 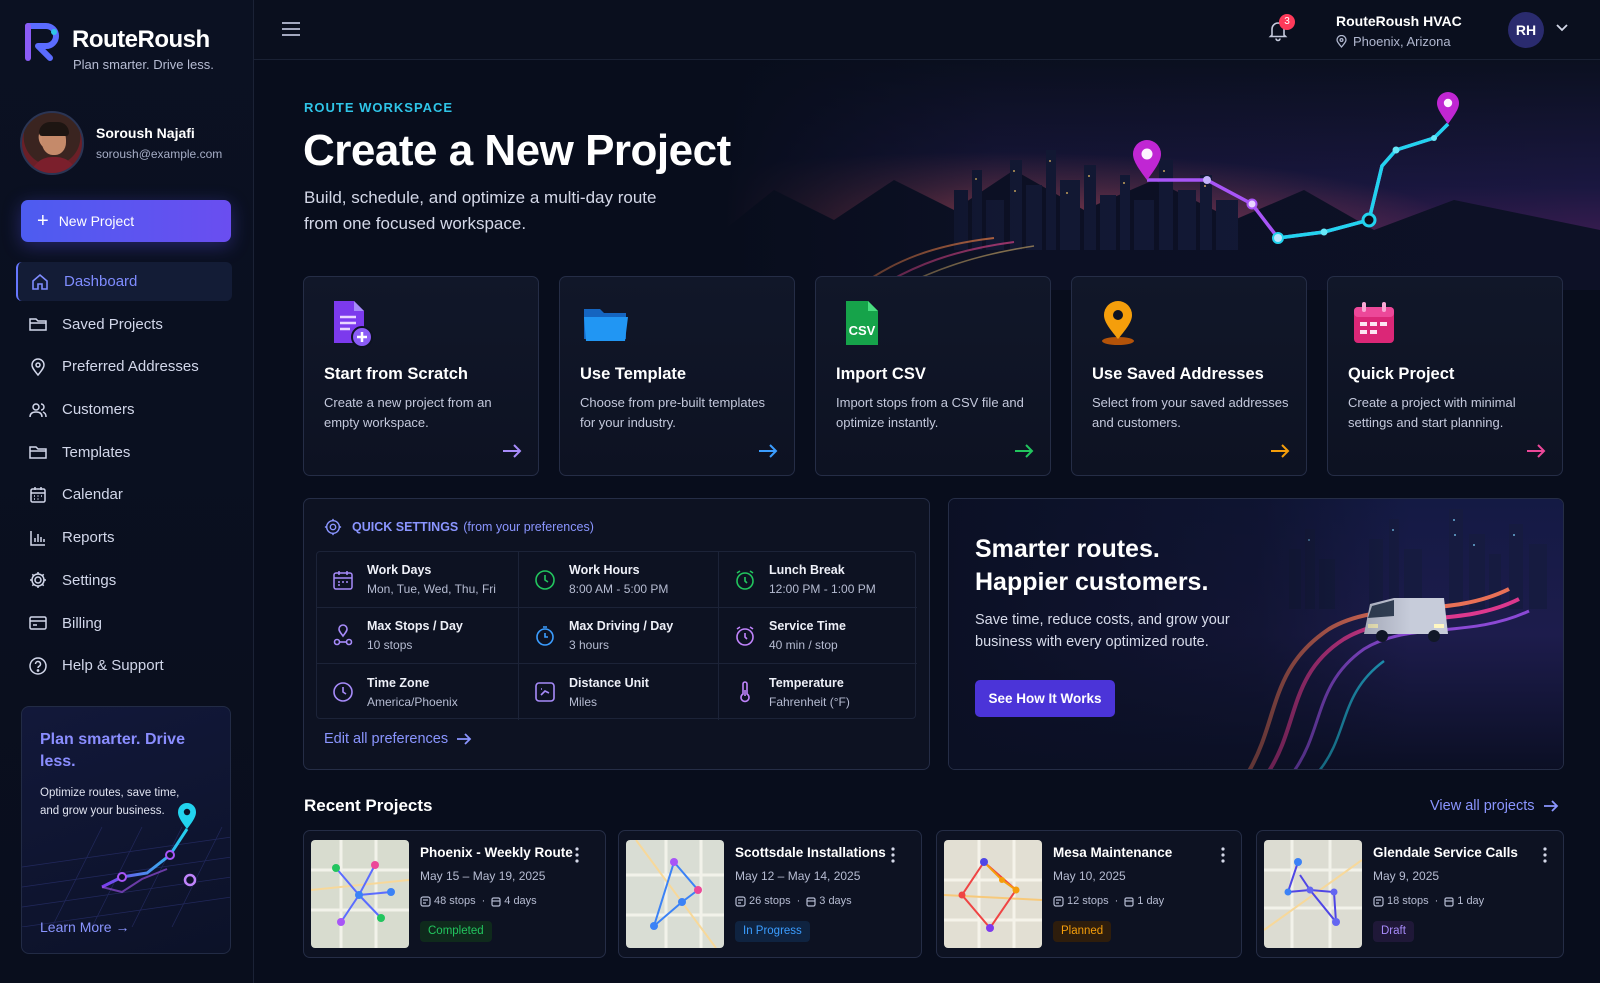 What do you see at coordinates (124, 537) in the screenshot?
I see `sidebar-item-reports: Reports` at bounding box center [124, 537].